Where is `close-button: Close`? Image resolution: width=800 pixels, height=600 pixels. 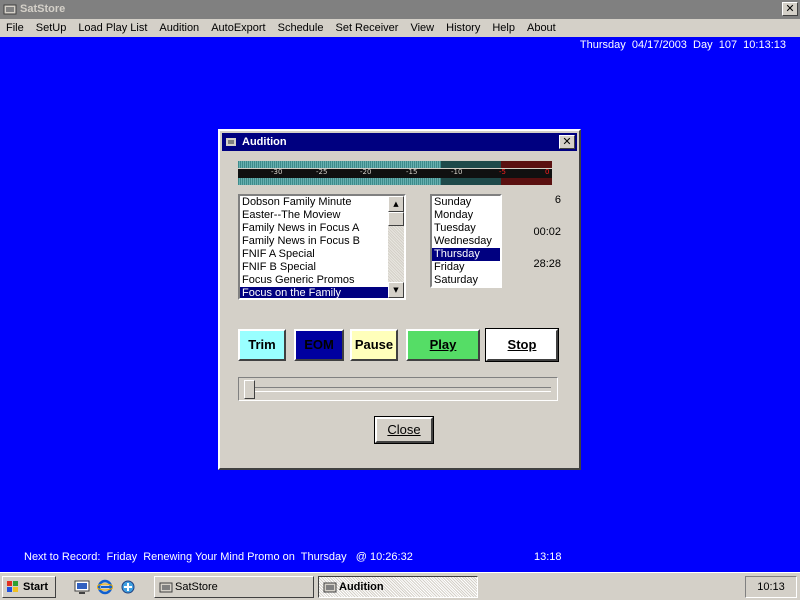 close-button: Close is located at coordinates (404, 430).